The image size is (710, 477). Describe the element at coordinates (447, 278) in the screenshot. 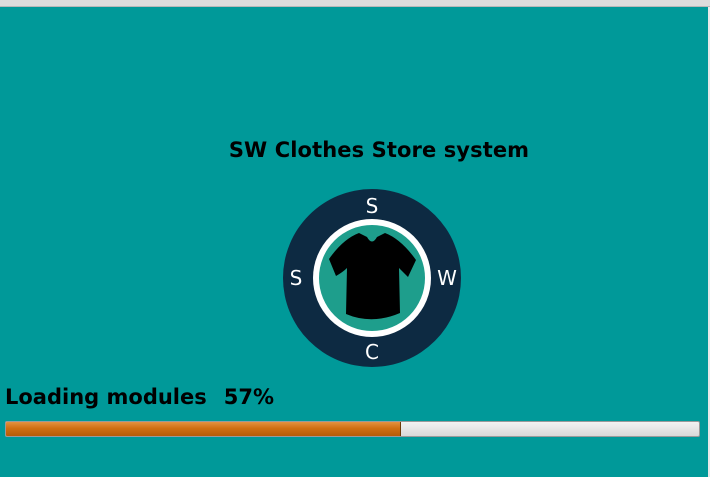

I see `logo-letter-right: W` at that location.